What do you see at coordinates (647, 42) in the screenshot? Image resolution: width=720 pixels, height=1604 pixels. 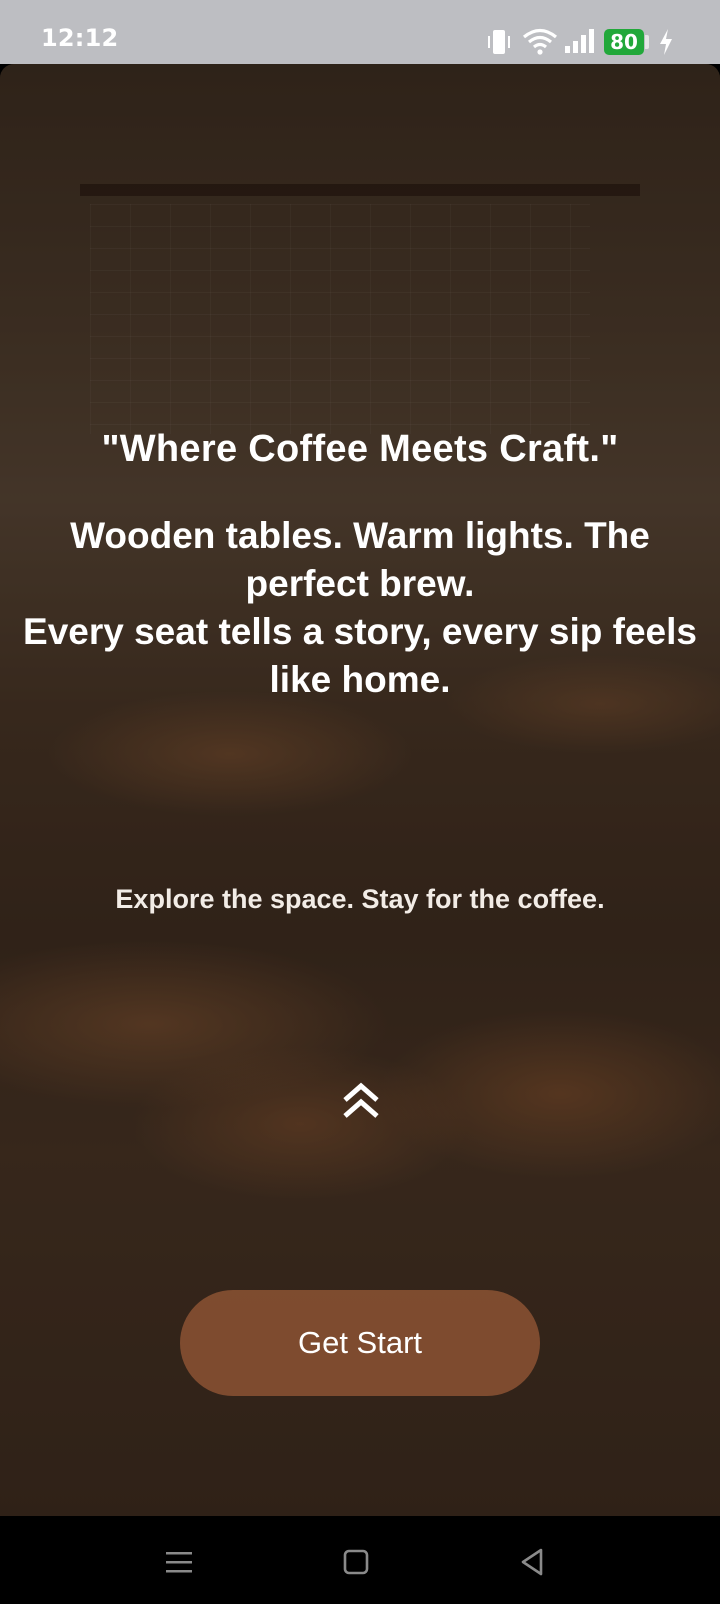 I see `battery-tip` at bounding box center [647, 42].